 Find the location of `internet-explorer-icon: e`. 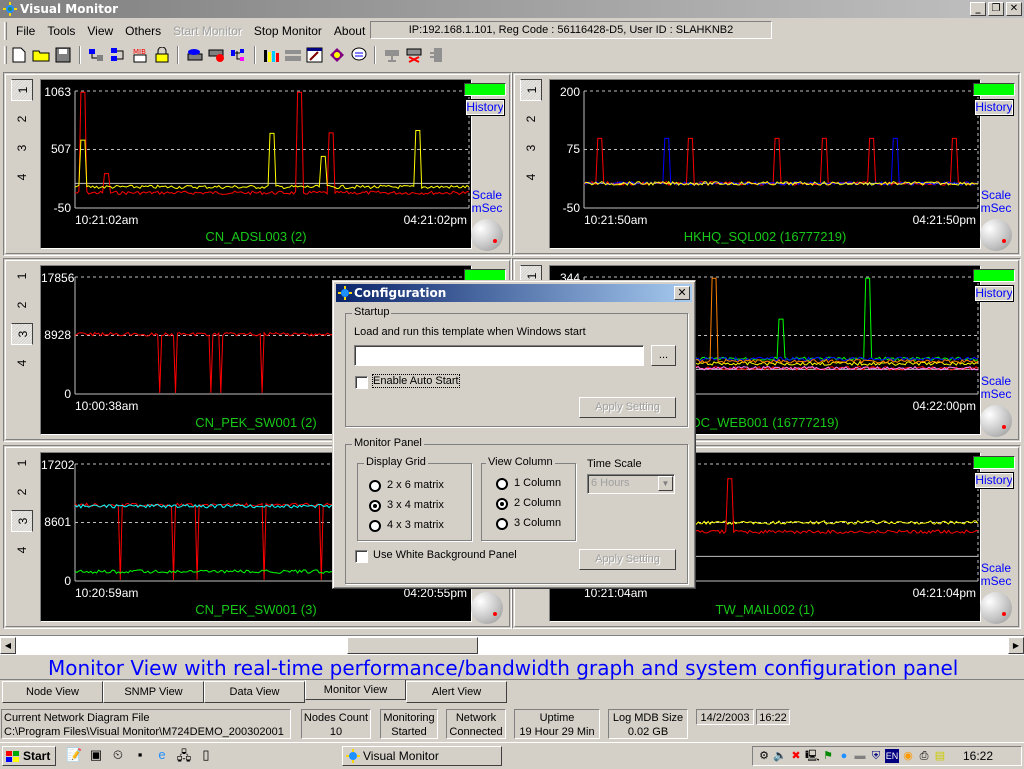

internet-explorer-icon: e is located at coordinates (162, 755).